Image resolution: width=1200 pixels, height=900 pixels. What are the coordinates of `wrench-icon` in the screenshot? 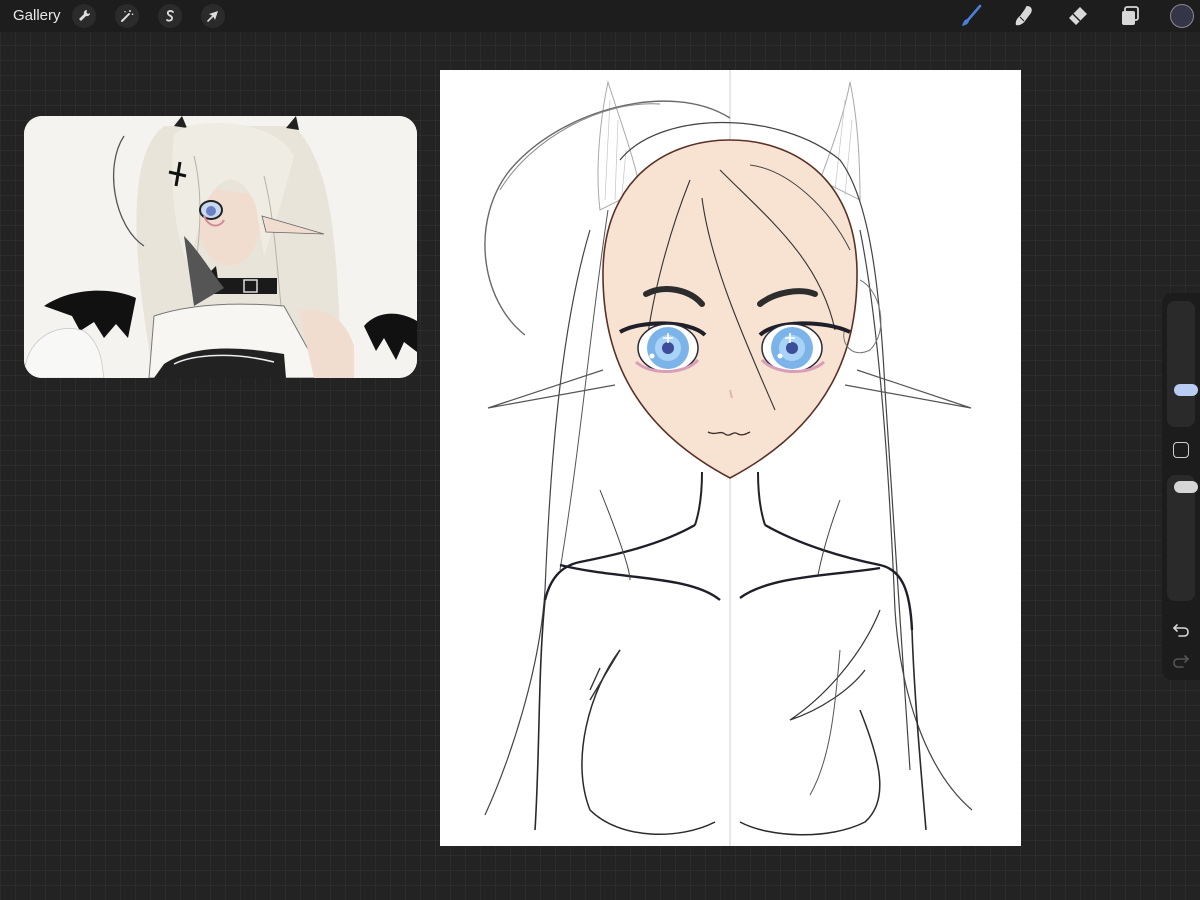 It's located at (85, 15).